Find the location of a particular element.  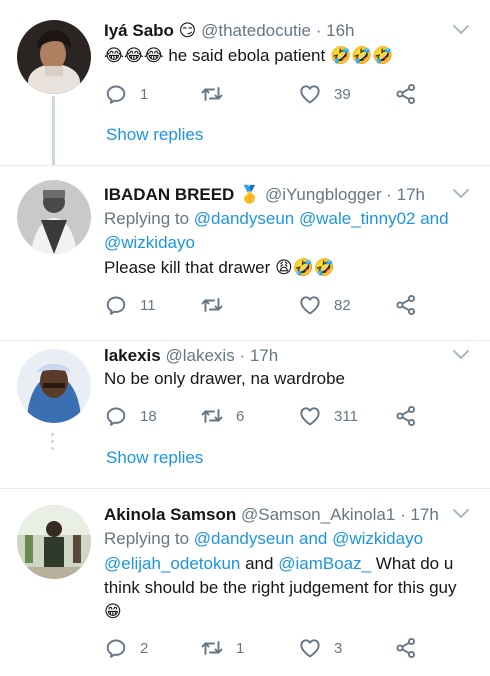

reply-button: 2 is located at coordinates (126, 648).